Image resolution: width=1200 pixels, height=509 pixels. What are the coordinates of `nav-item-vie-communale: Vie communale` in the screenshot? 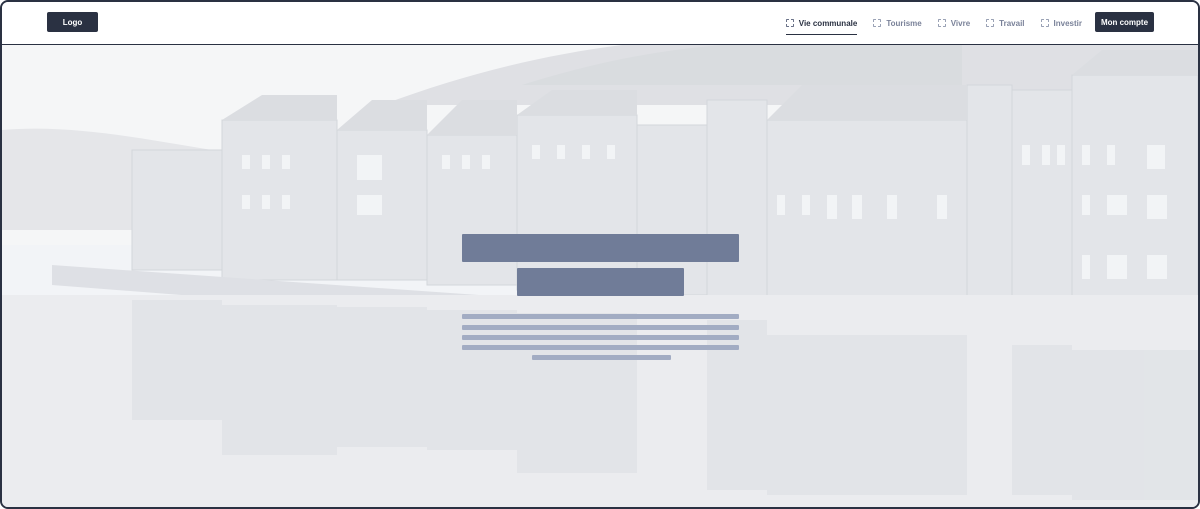 It's located at (821, 23).